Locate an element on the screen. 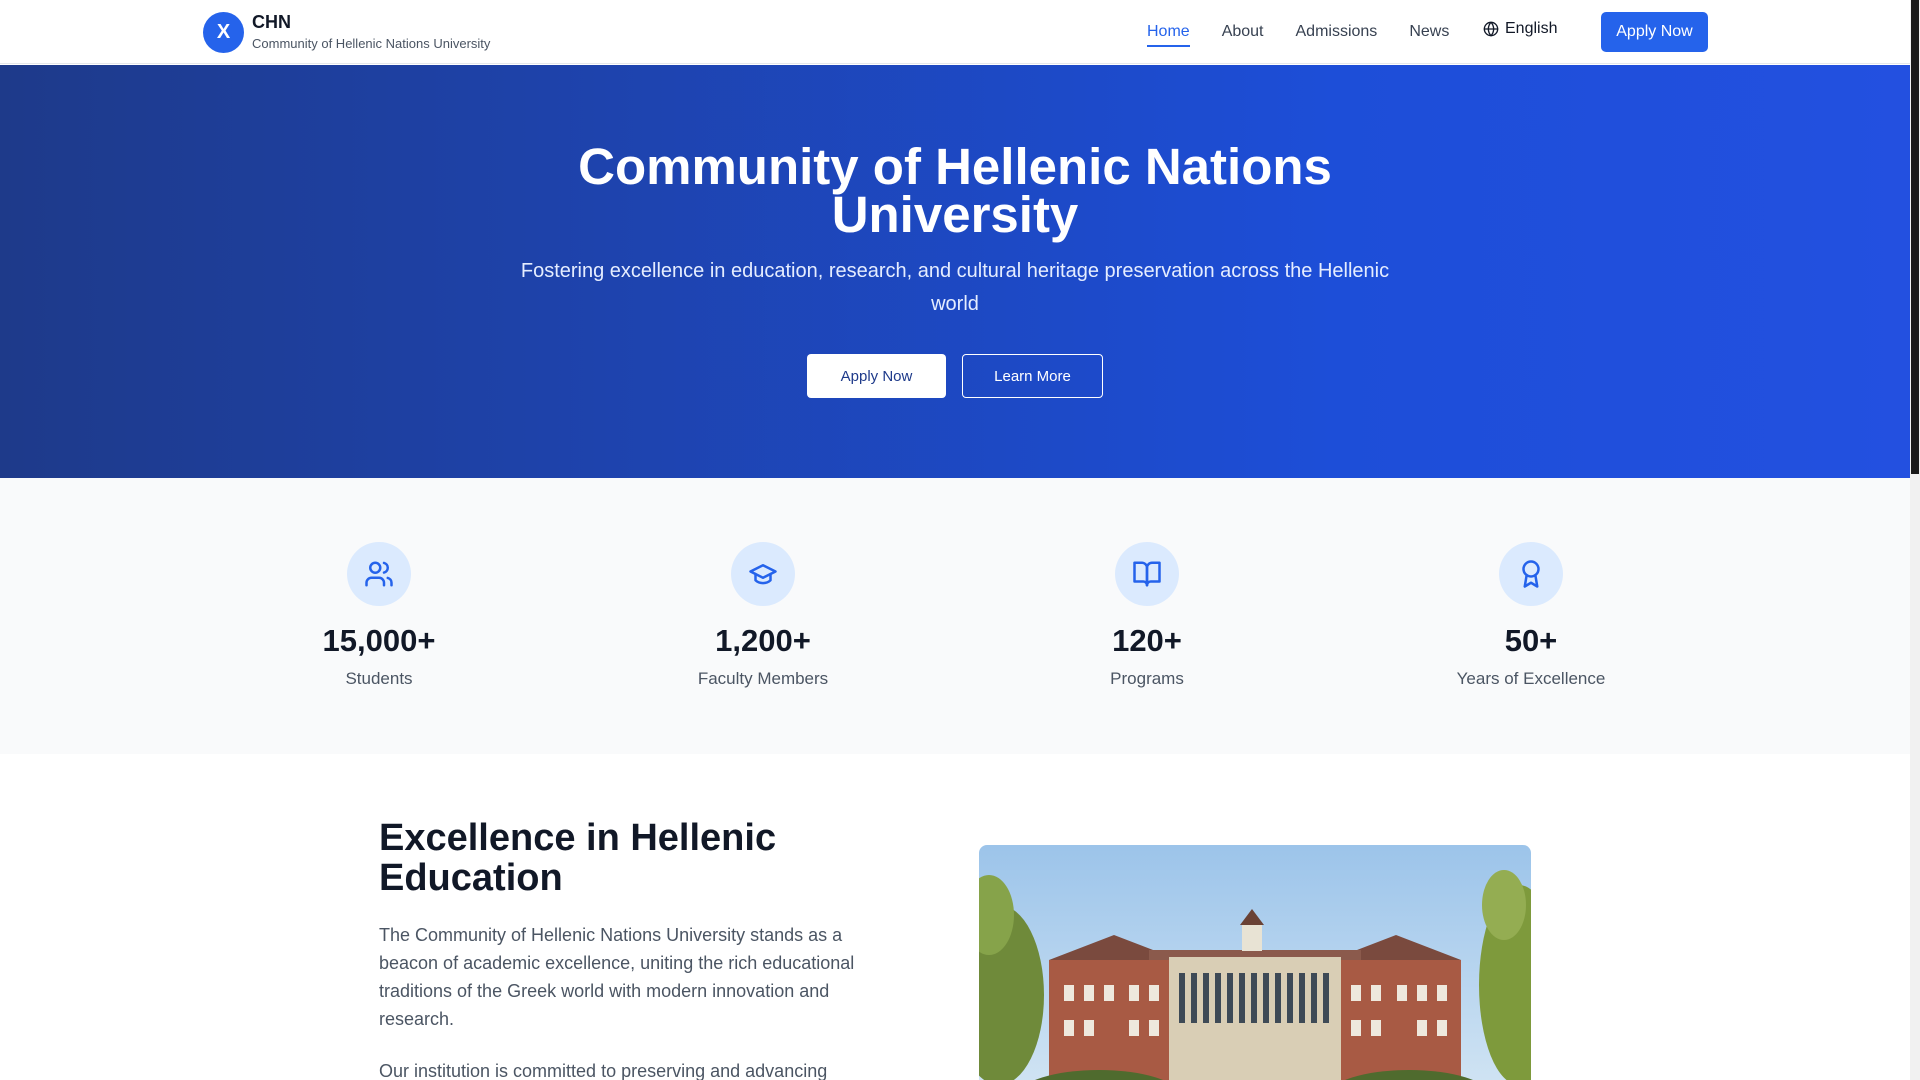 The width and height of the screenshot is (1920, 1080). learn-more-button: Learn More is located at coordinates (1032, 376).